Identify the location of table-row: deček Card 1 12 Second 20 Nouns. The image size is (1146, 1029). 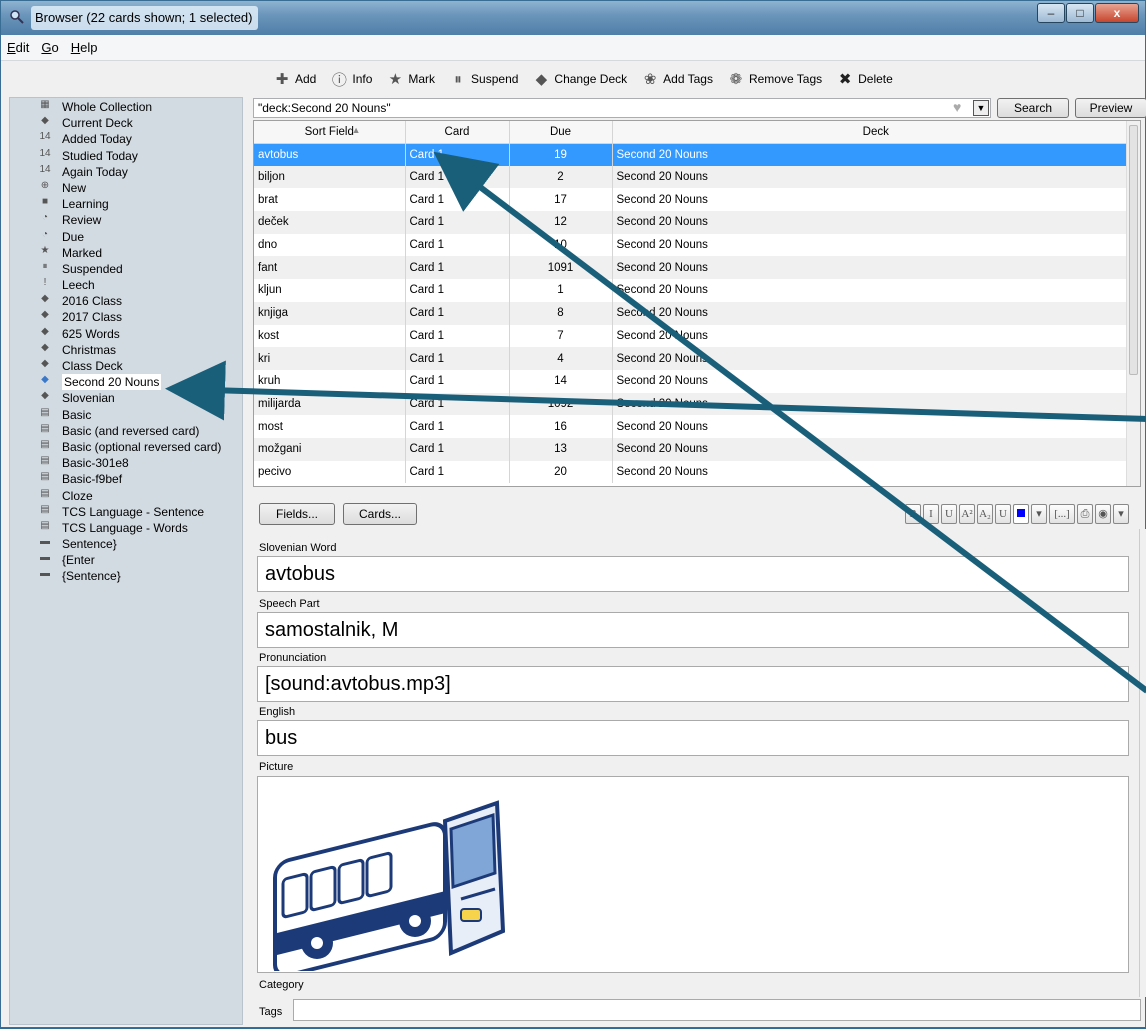
(697, 222).